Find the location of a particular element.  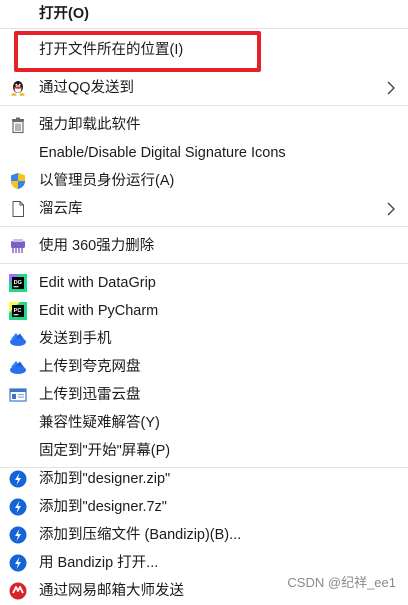

menu-item-pin-start: 固定到"开始"屏幕(P) is located at coordinates (204, 451).